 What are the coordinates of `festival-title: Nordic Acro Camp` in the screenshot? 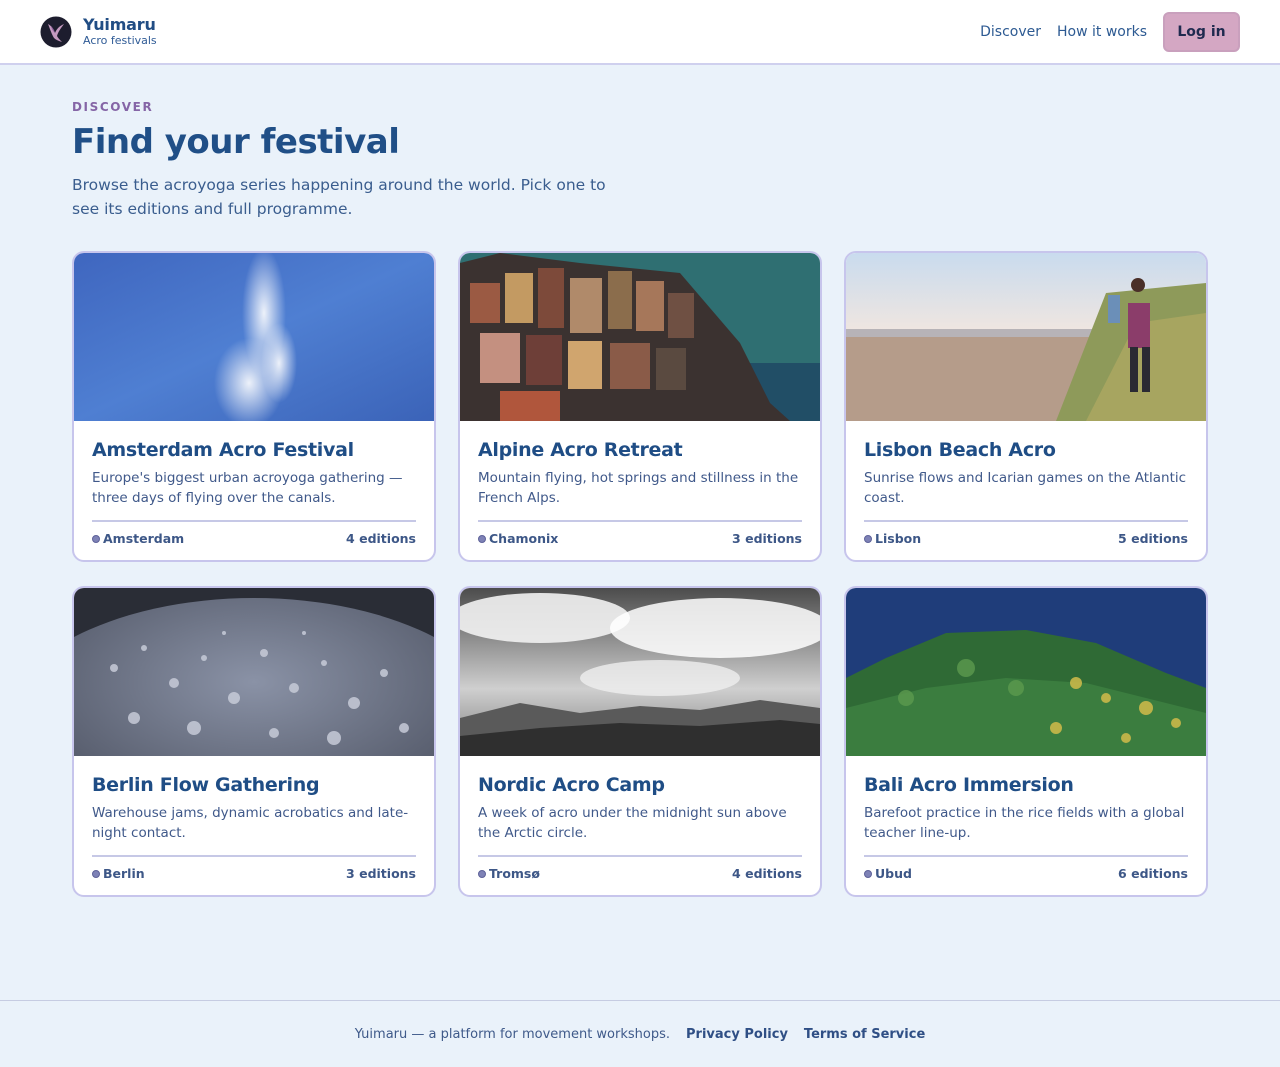 It's located at (571, 785).